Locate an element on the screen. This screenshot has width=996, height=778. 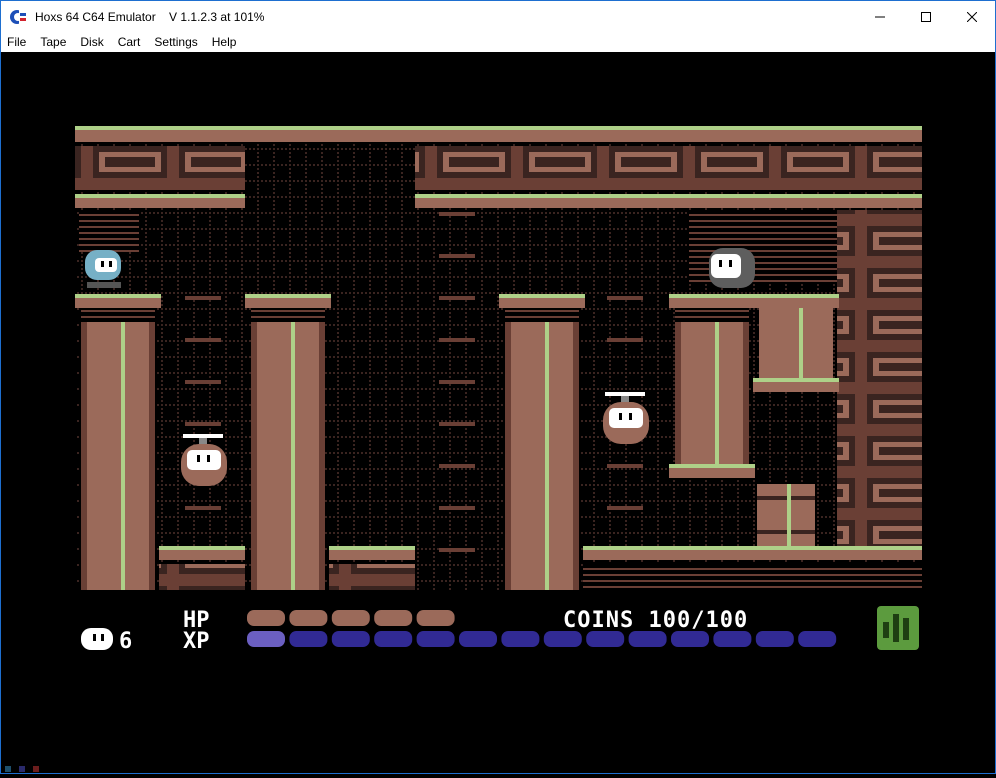
ceiling-crates-left is located at coordinates (160, 168).